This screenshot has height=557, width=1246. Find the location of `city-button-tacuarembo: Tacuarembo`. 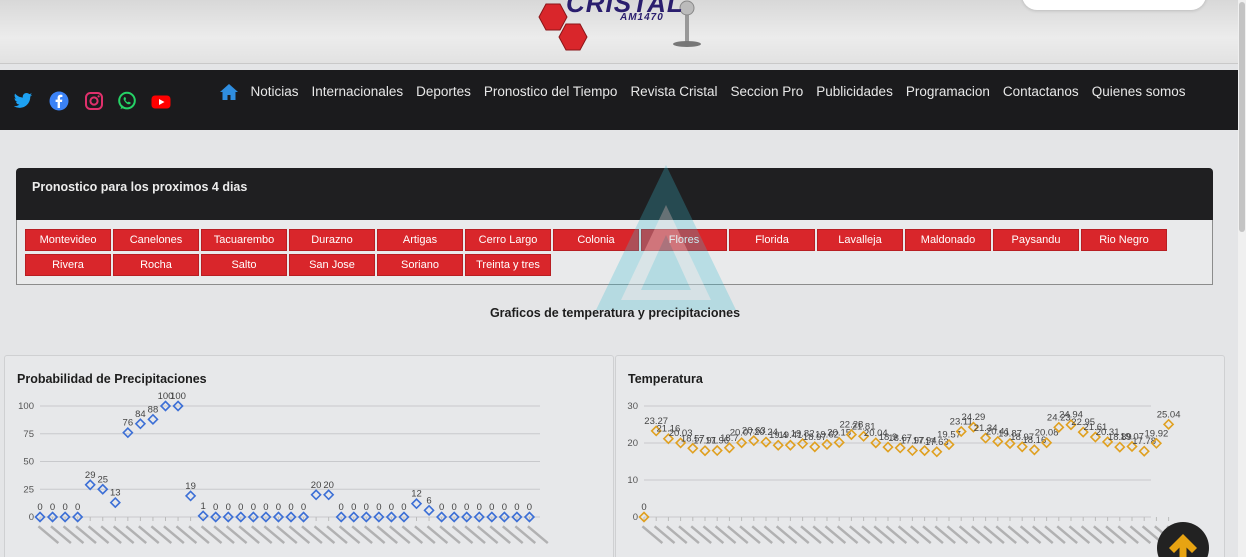

city-button-tacuarembo: Tacuarembo is located at coordinates (244, 240).